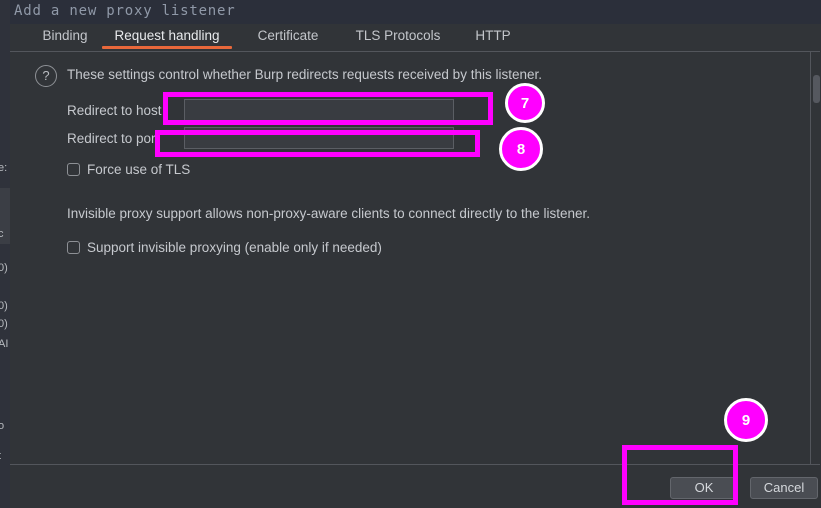 This screenshot has width=821, height=508. What do you see at coordinates (167, 47) in the screenshot?
I see `active-tab-underline` at bounding box center [167, 47].